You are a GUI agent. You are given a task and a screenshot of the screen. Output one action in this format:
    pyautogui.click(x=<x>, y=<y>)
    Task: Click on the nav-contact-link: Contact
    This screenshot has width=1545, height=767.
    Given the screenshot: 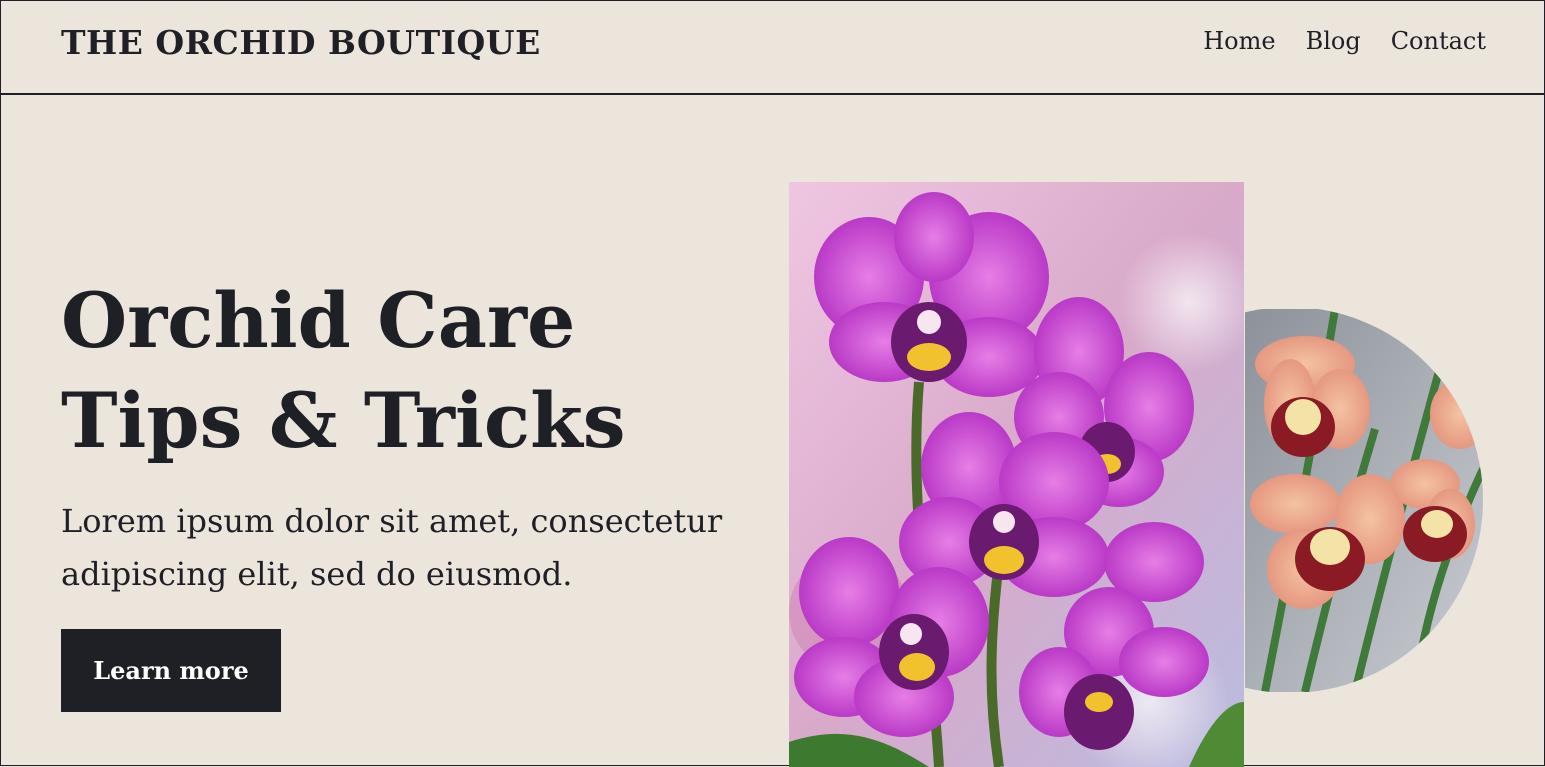 What is the action you would take?
    pyautogui.click(x=1438, y=41)
    